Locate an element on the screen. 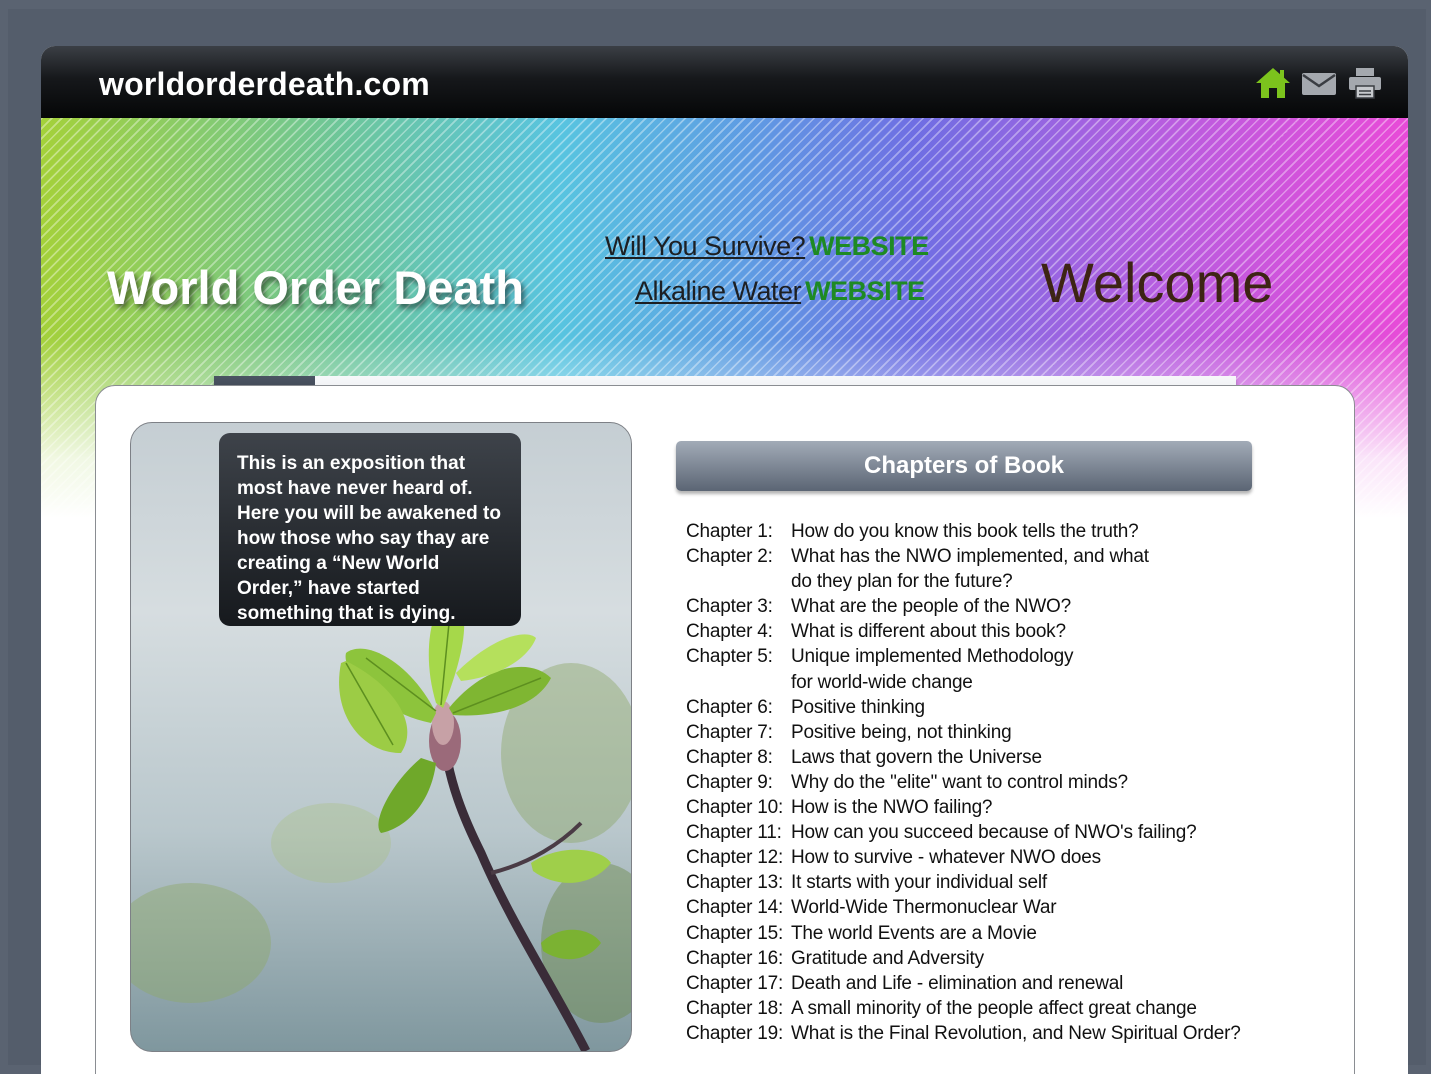  chapter-number: Chapter 13: is located at coordinates (735, 883).